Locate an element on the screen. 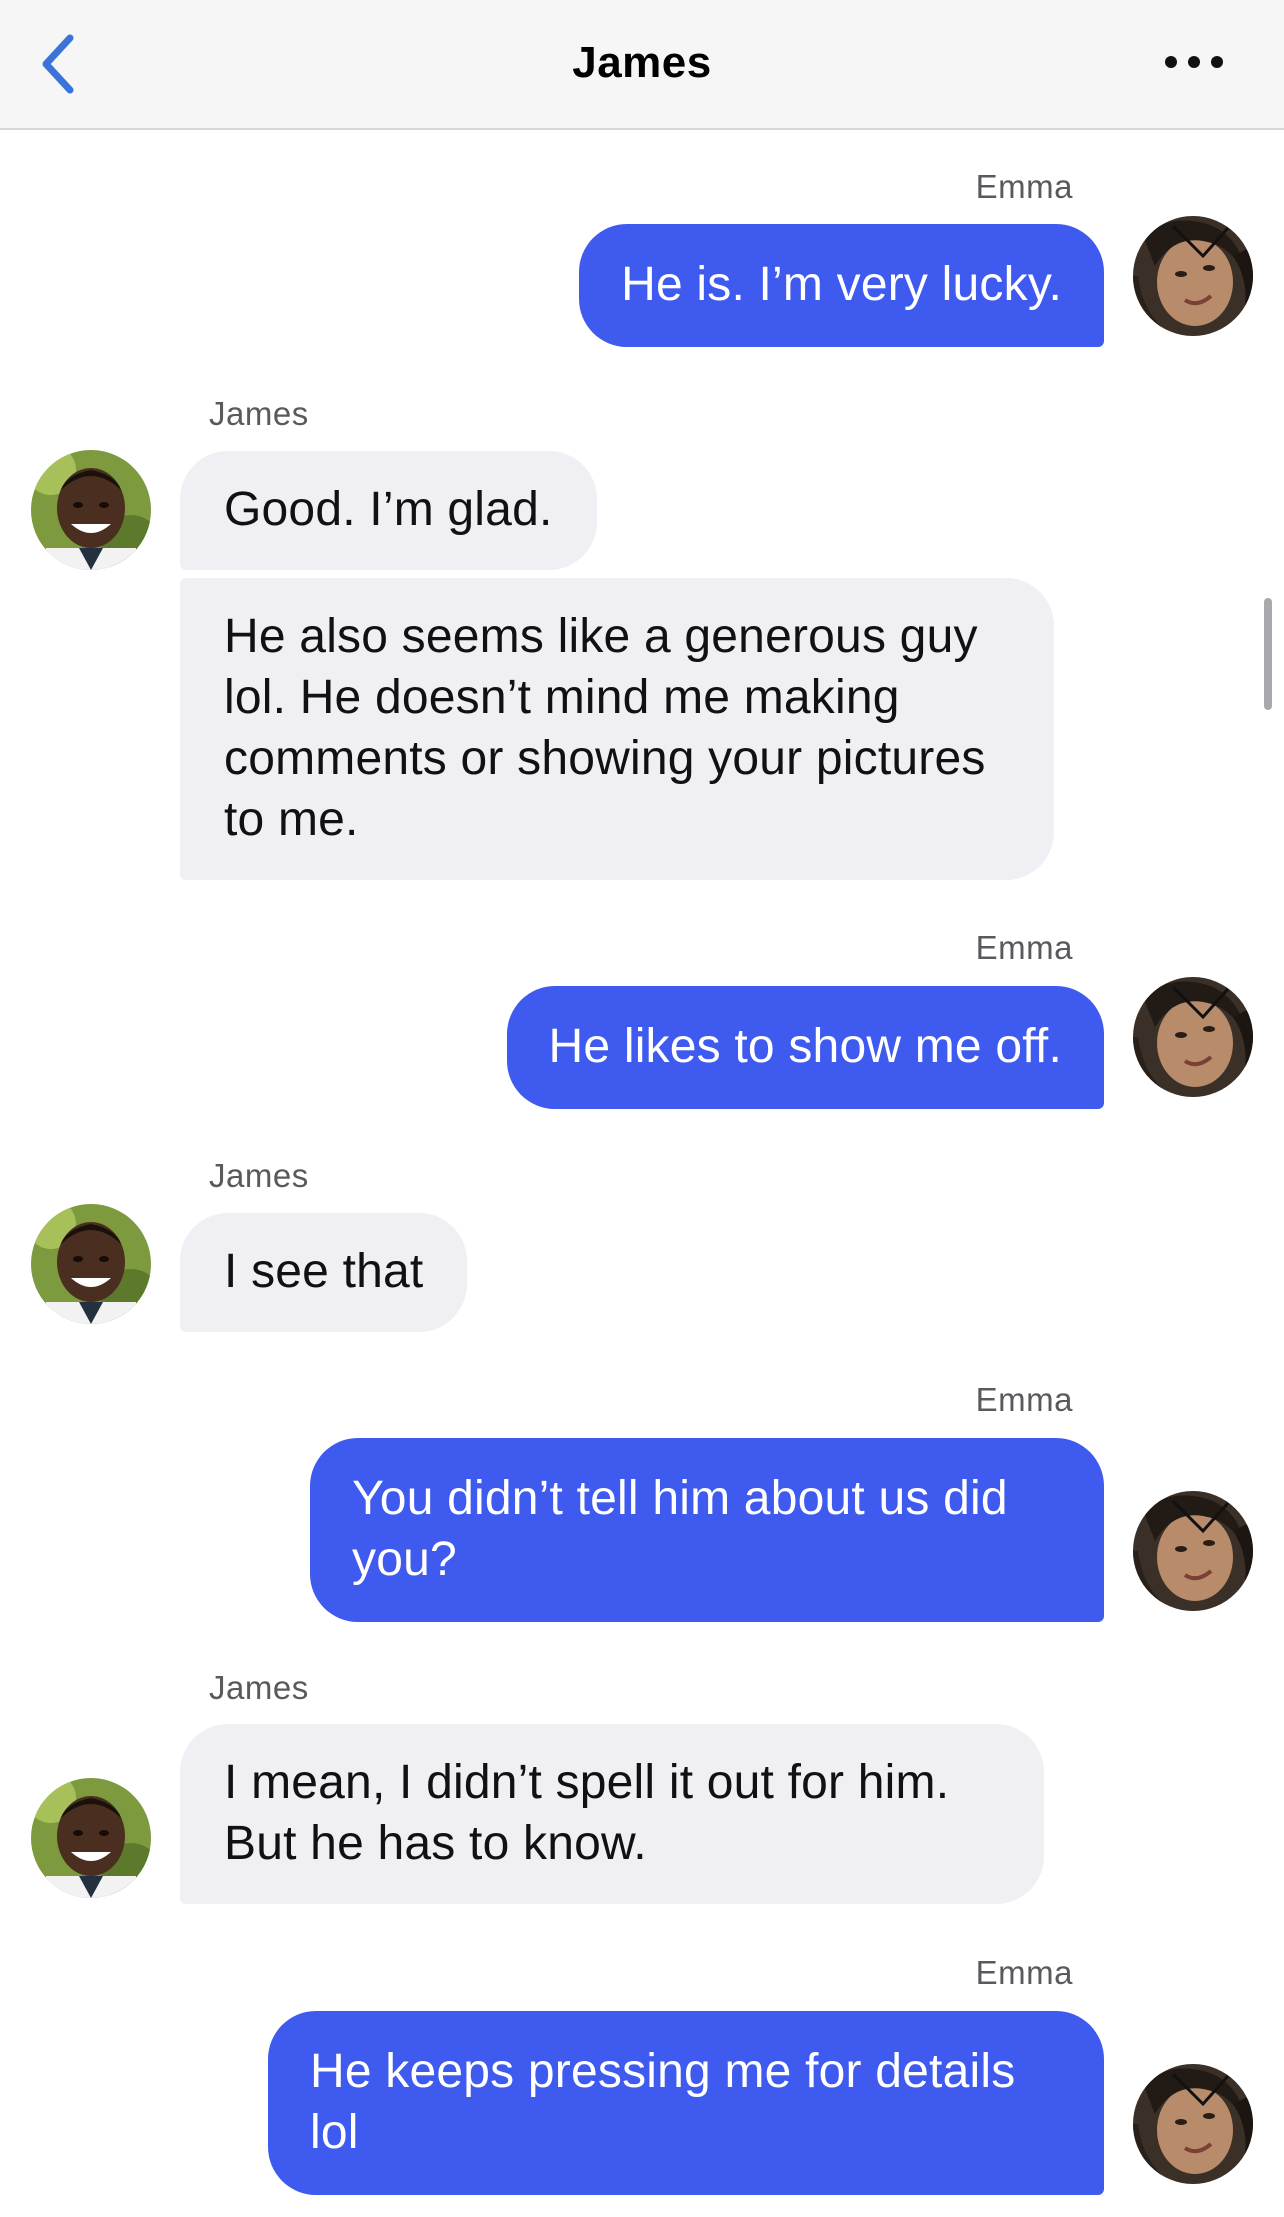  outgoing-message-bubble: You didn’t tell him about us did you? is located at coordinates (707, 1530).